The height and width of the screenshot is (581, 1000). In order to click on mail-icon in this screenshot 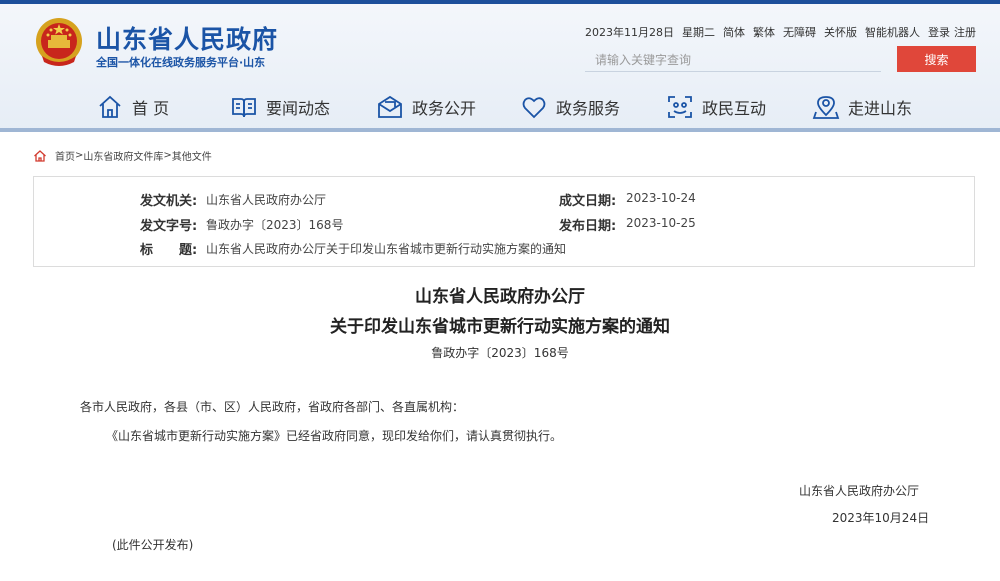, I will do `click(390, 106)`.